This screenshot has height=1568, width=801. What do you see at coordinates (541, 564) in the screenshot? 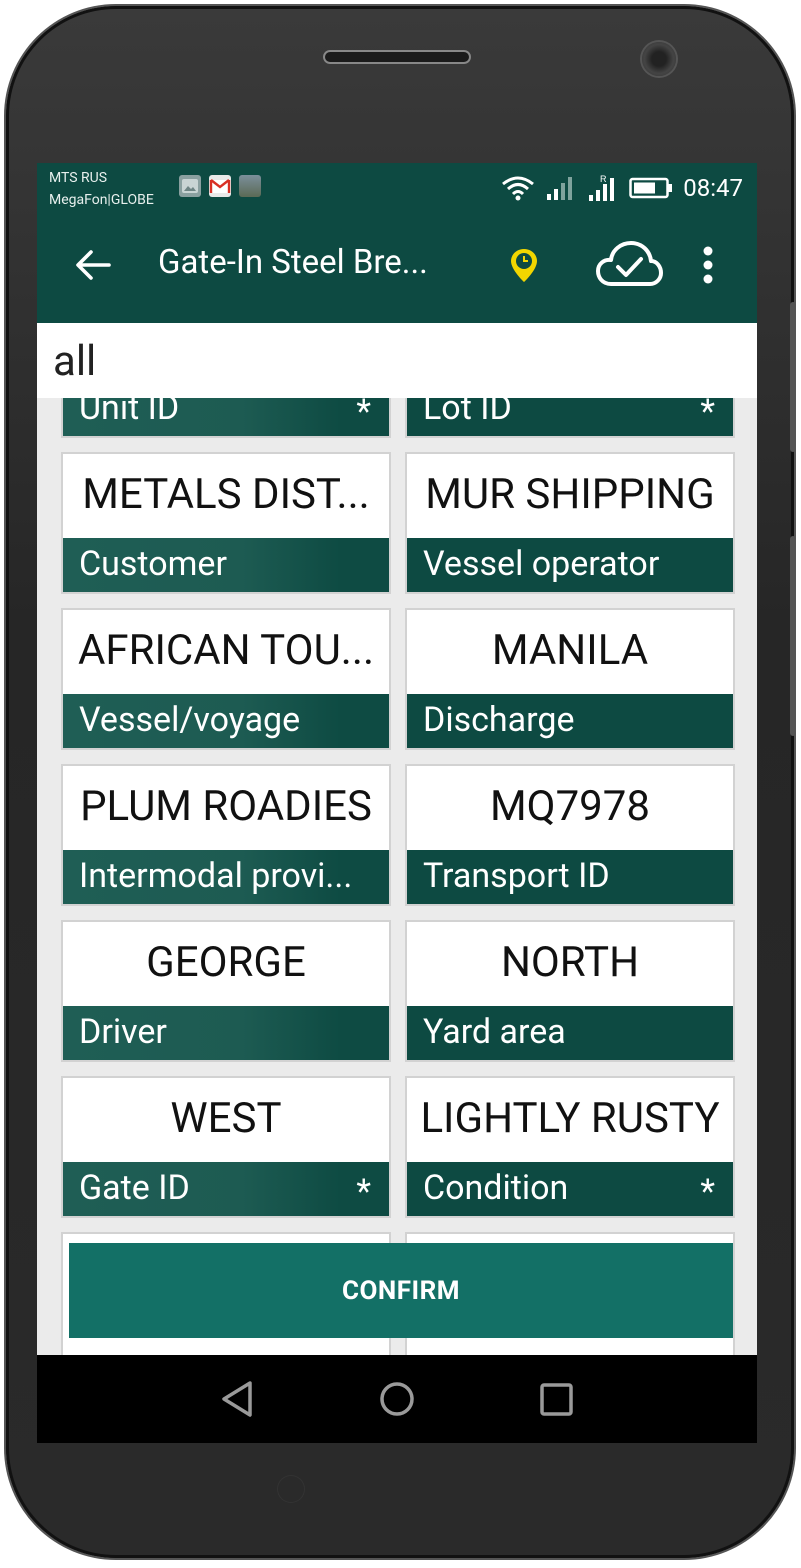
I see `tile-label: Vessel operator` at bounding box center [541, 564].